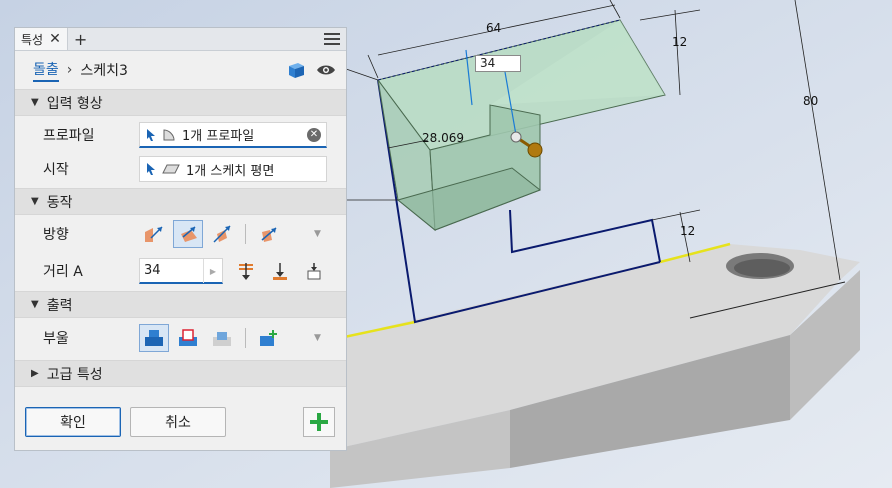 The width and height of the screenshot is (892, 488). I want to click on distance-between-button, so click(314, 271).